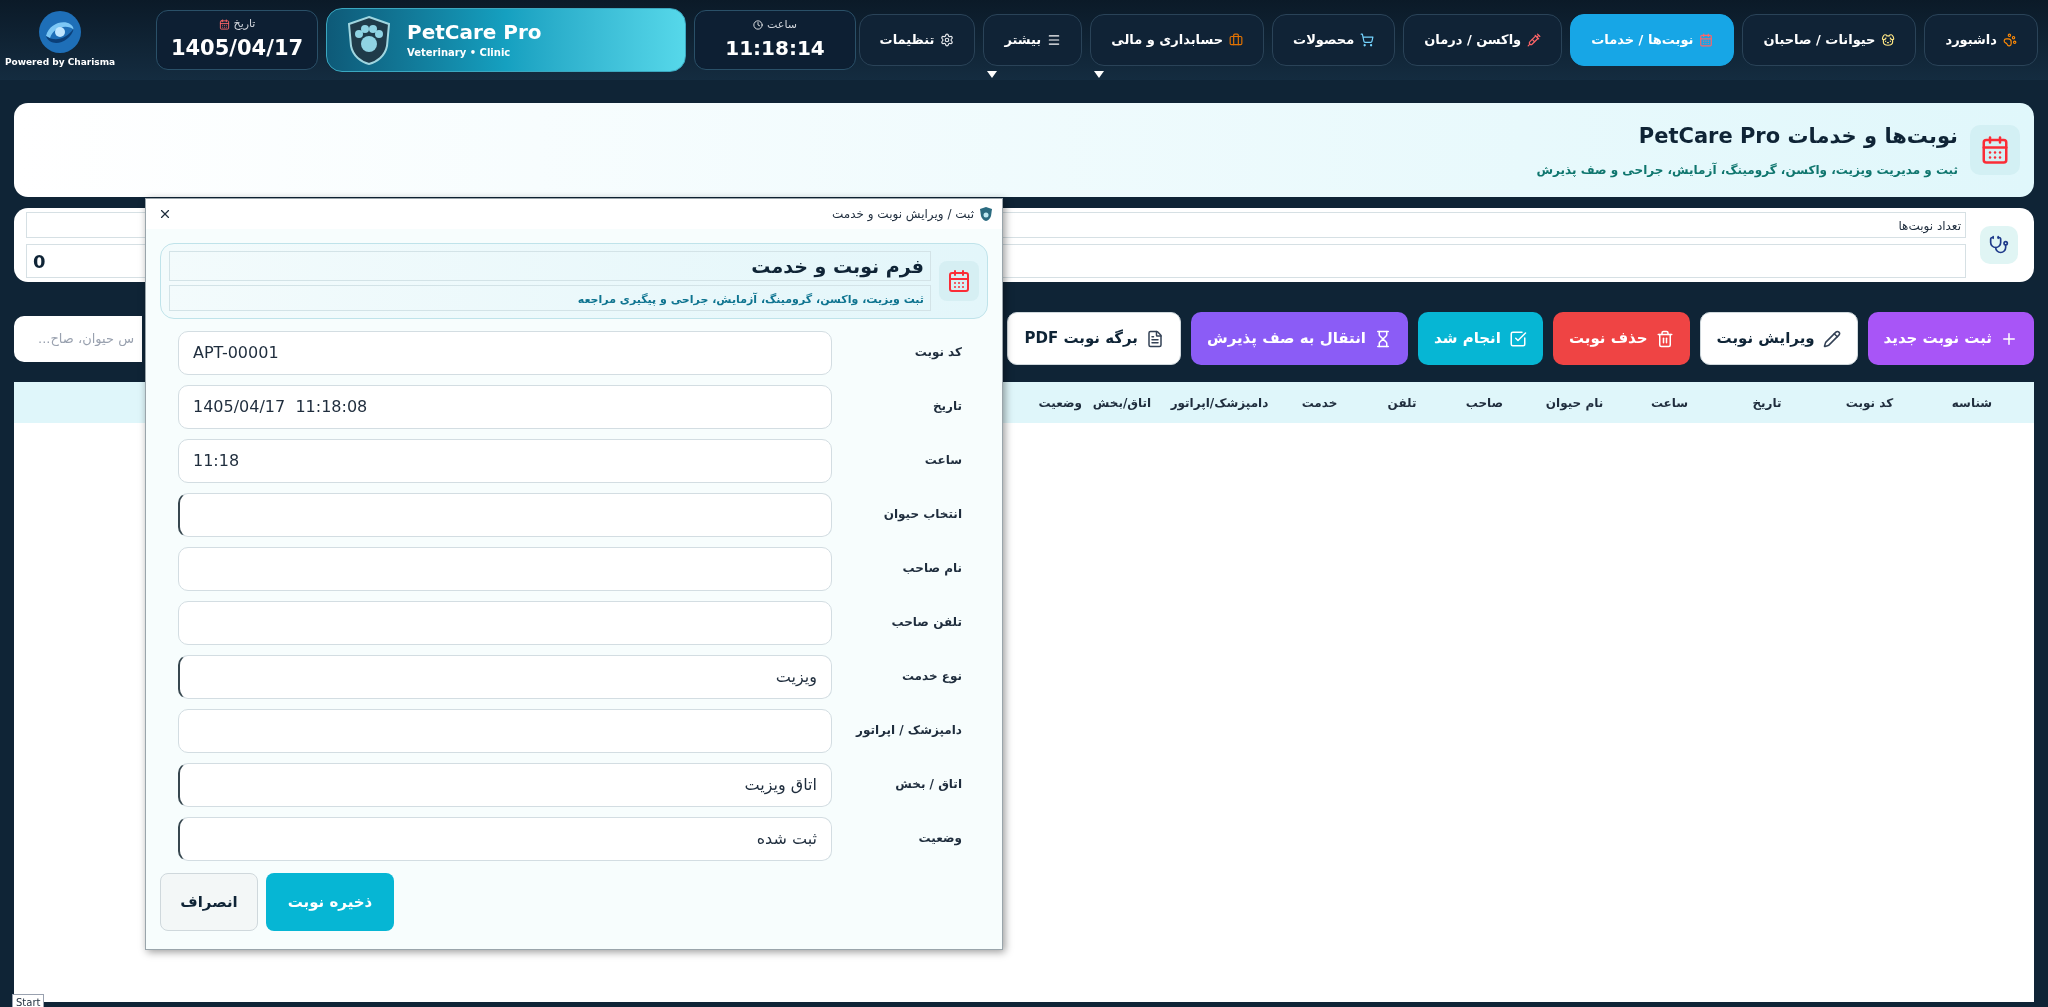 Image resolution: width=2048 pixels, height=1007 pixels. What do you see at coordinates (1367, 40) in the screenshot?
I see `cart-icon` at bounding box center [1367, 40].